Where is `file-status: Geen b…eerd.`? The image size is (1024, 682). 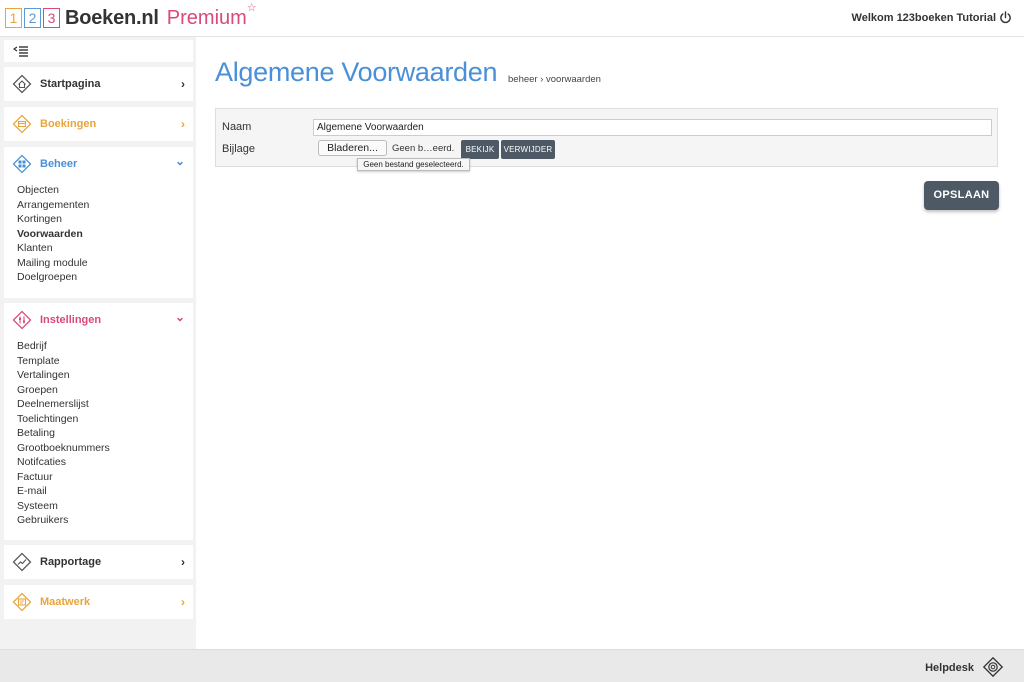 file-status: Geen b…eerd. is located at coordinates (423, 148).